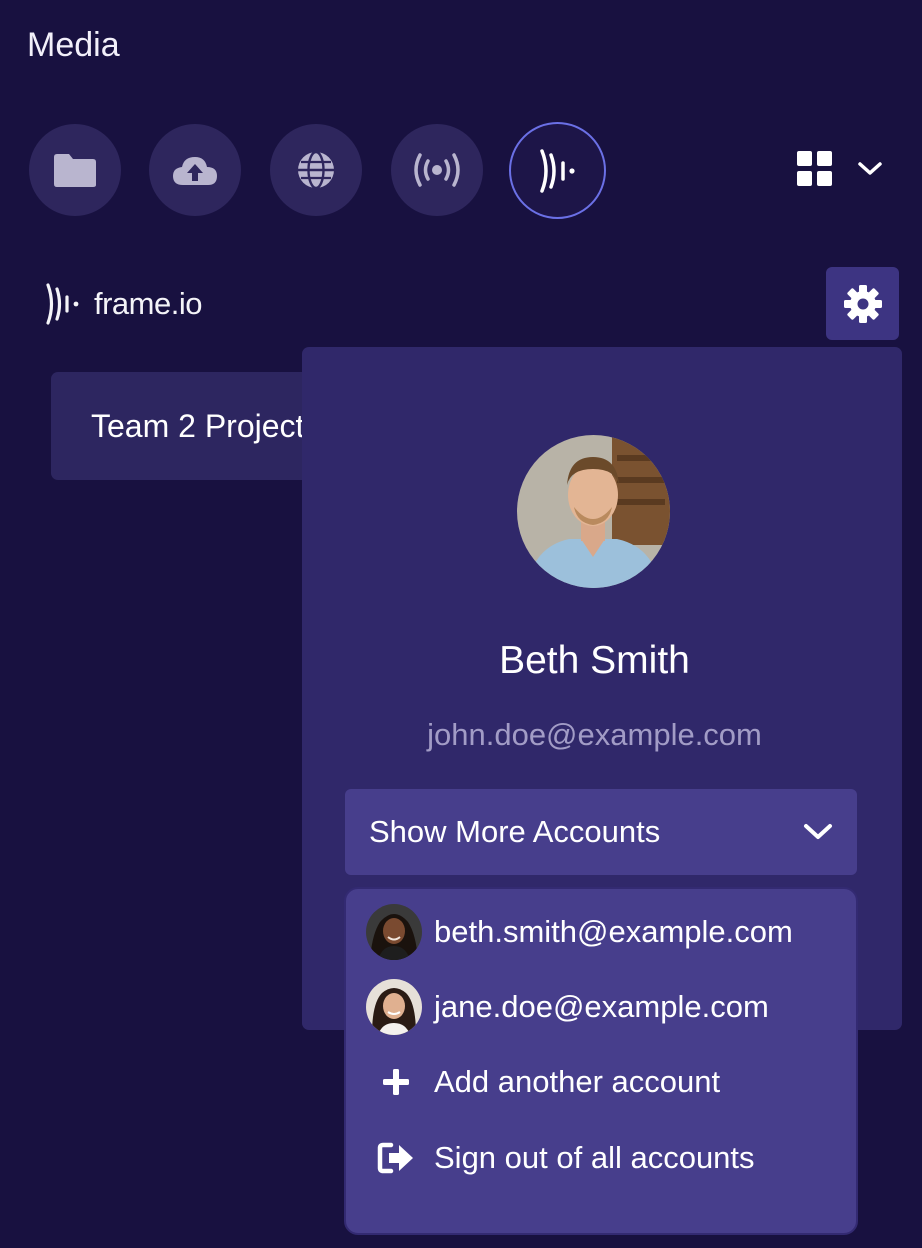 The width and height of the screenshot is (922, 1248). I want to click on broadcast-icon, so click(437, 170).